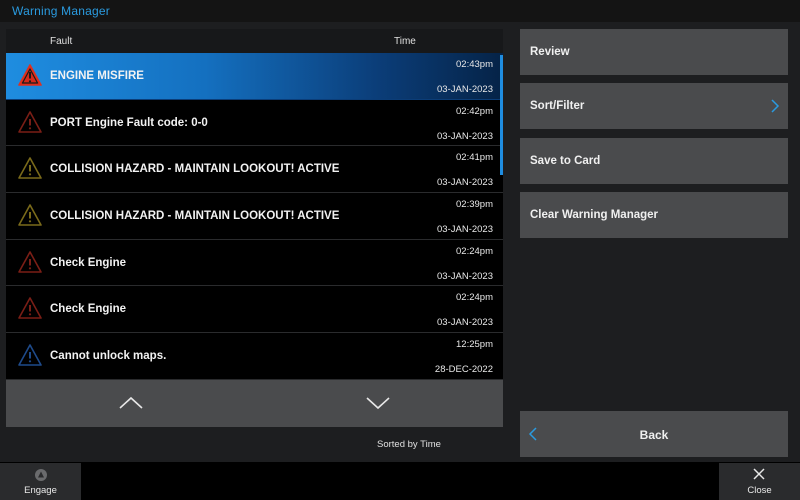  Describe the element at coordinates (378, 403) in the screenshot. I see `scroll-down-icon` at that location.